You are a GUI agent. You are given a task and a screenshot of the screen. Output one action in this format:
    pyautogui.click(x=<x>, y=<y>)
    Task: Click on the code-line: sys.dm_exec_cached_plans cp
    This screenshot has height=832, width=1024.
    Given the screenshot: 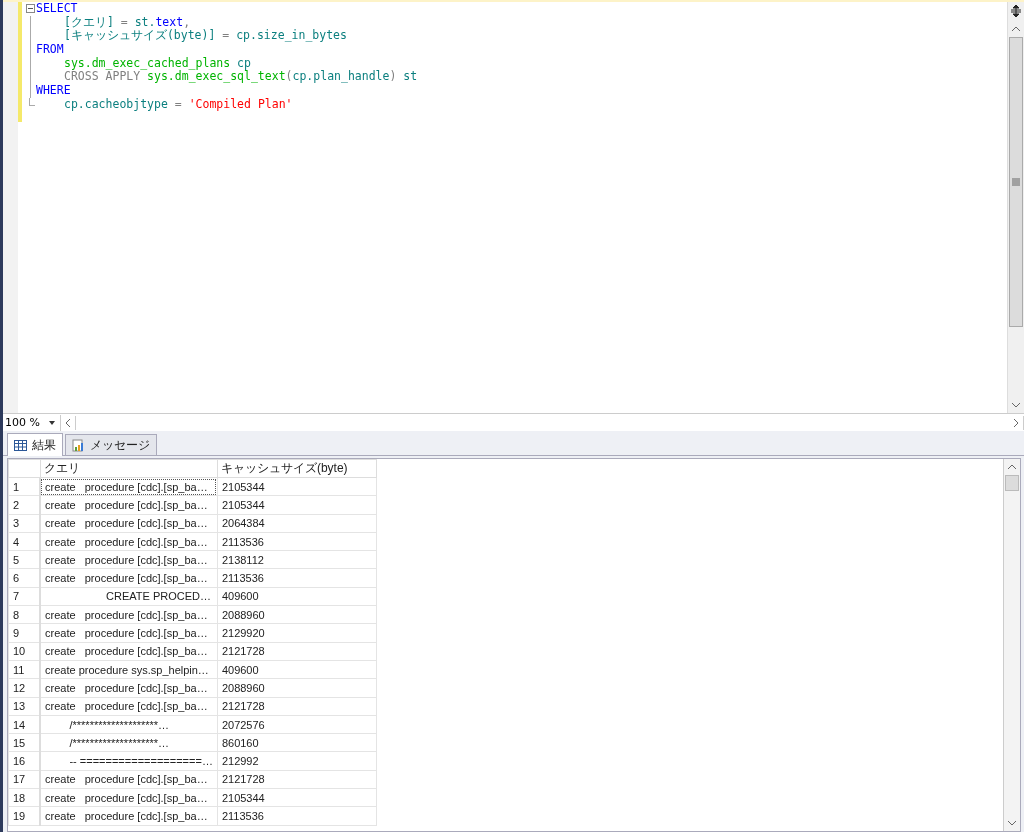 What is the action you would take?
    pyautogui.click(x=157, y=63)
    